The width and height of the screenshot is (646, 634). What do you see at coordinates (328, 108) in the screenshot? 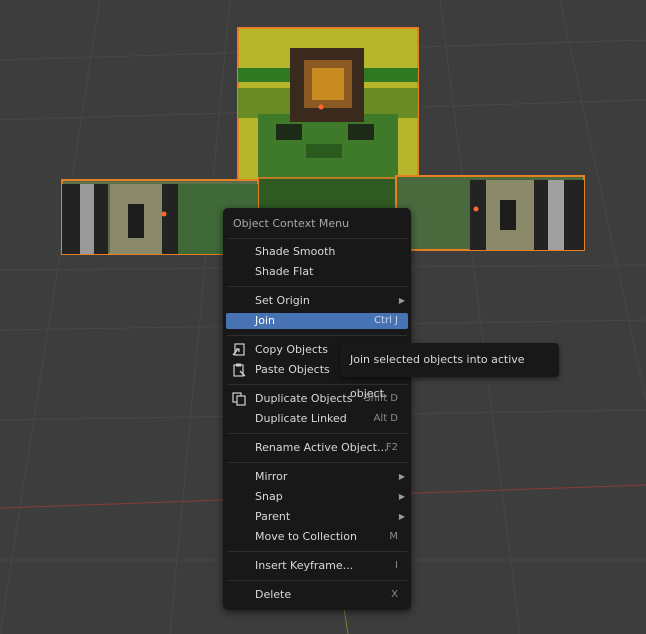
I see `model-head` at bounding box center [328, 108].